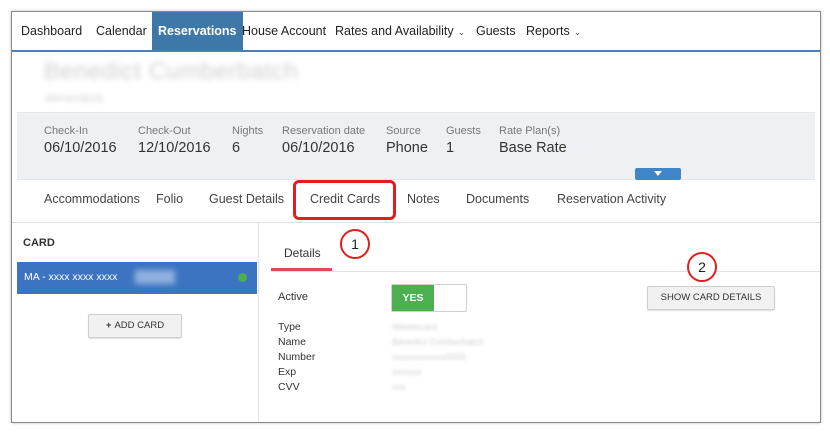 Image resolution: width=830 pixels, height=432 pixels. I want to click on nav-calendar: Calendar, so click(121, 31).